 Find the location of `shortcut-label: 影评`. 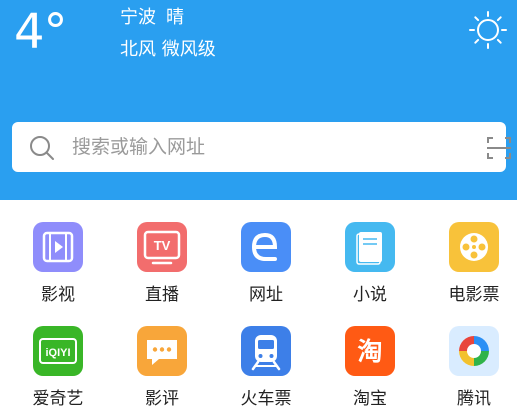

shortcut-label: 影评 is located at coordinates (162, 399).